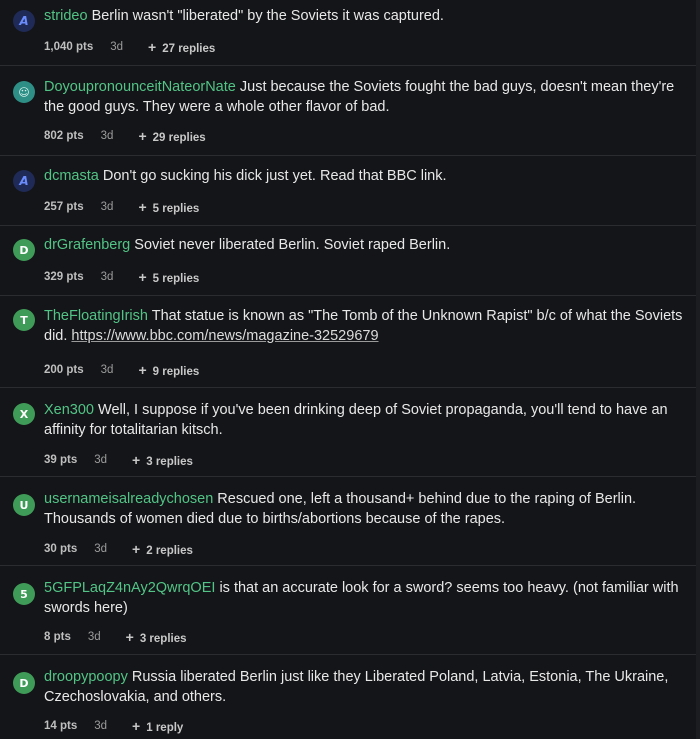 The image size is (700, 739). What do you see at coordinates (24, 594) in the screenshot?
I see `avatar: 5` at bounding box center [24, 594].